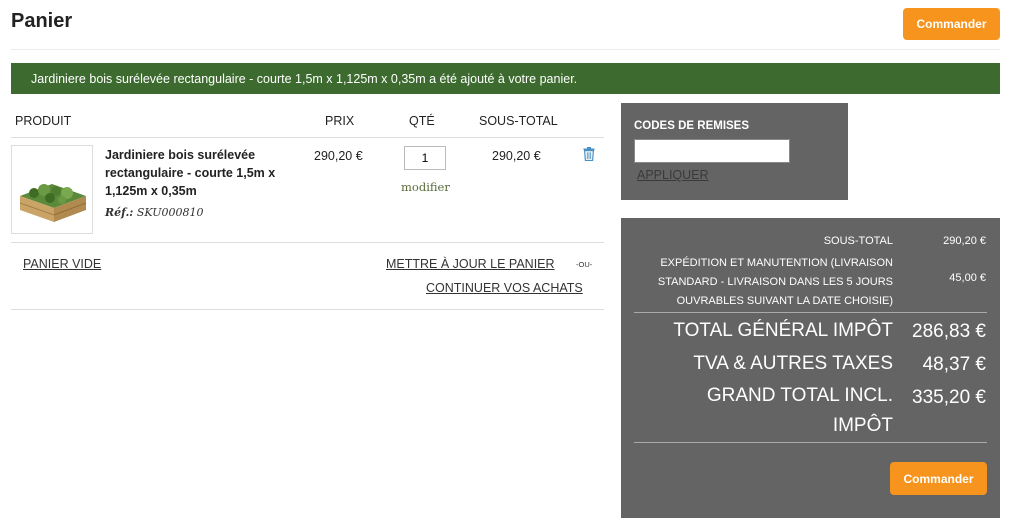  What do you see at coordinates (949, 331) in the screenshot?
I see `total-excl-tax-value: 286,83 €` at bounding box center [949, 331].